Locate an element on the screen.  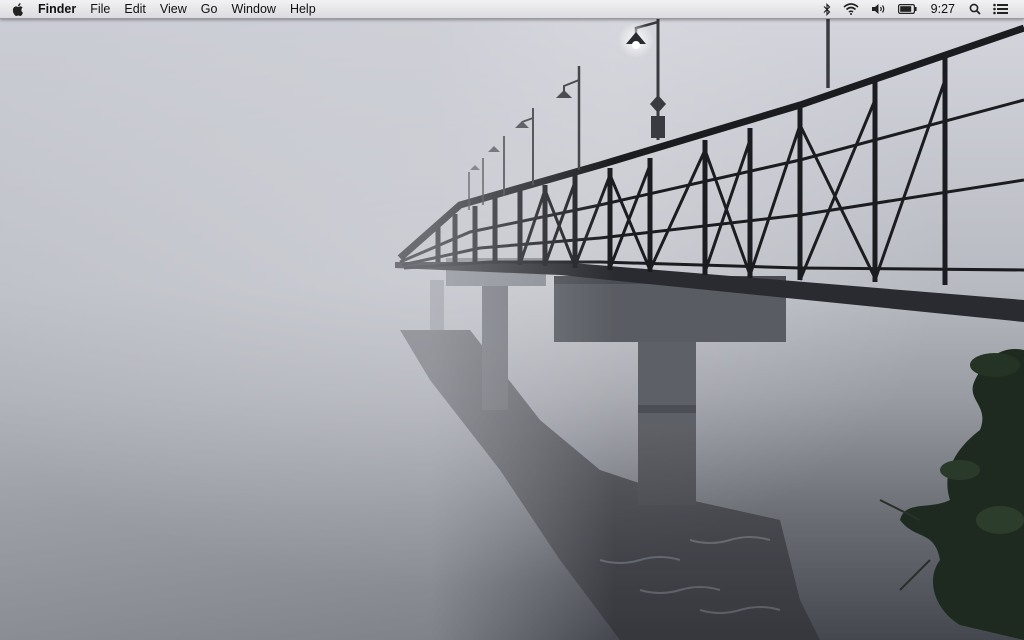
bluetooth-icon is located at coordinates (827, 9).